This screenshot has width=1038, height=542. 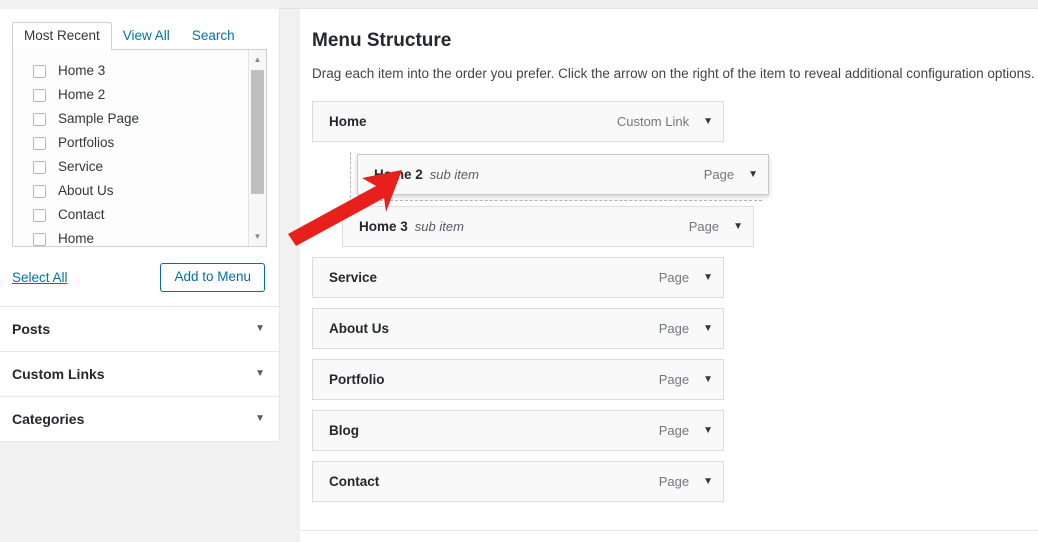 What do you see at coordinates (139, 328) in the screenshot?
I see `panel-posts: Posts ▼` at bounding box center [139, 328].